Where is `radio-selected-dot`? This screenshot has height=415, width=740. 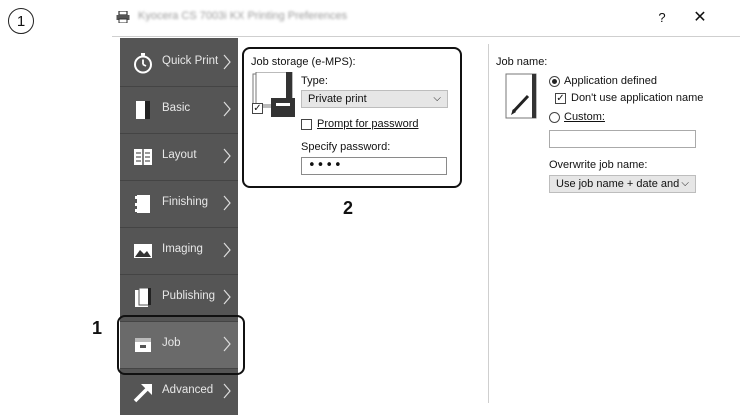
radio-selected-dot is located at coordinates (554, 81).